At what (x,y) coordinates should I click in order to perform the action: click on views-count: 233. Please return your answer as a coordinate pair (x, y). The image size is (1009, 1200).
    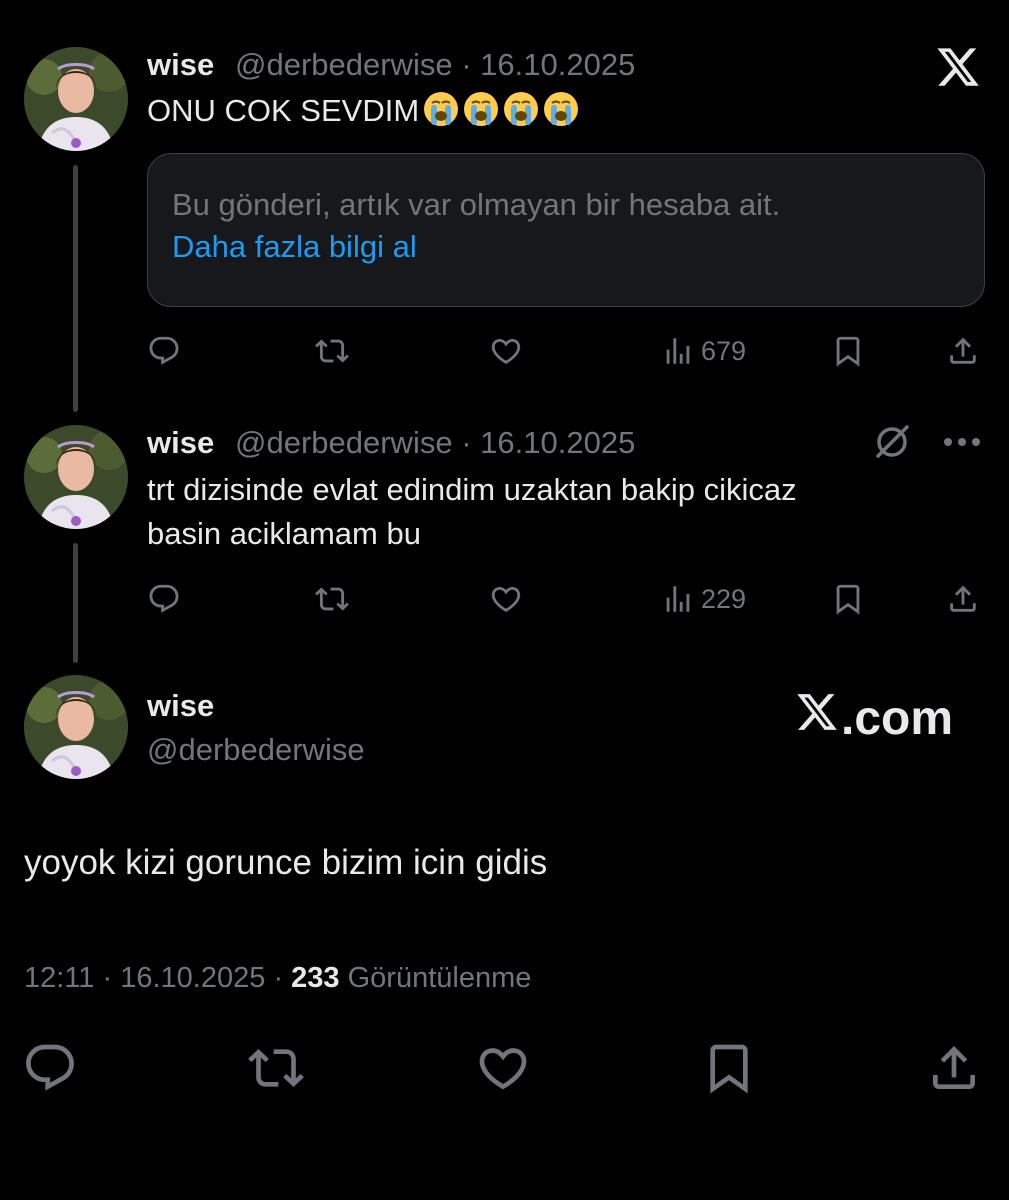
    Looking at the image, I should click on (315, 978).